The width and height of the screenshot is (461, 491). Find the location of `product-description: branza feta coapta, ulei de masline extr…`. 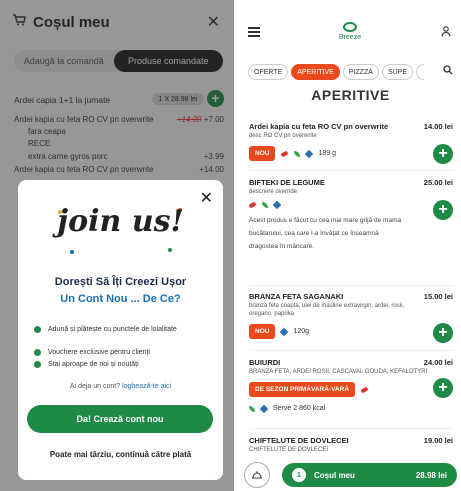

product-description: branza feta coapta, ulei de masline extr… is located at coordinates (327, 310).